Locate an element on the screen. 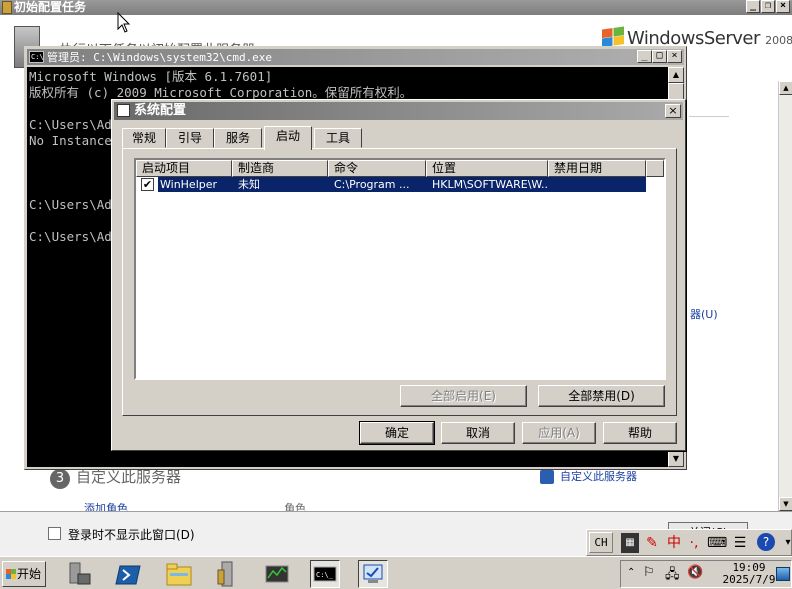  cancel-button: 取消 is located at coordinates (478, 433).